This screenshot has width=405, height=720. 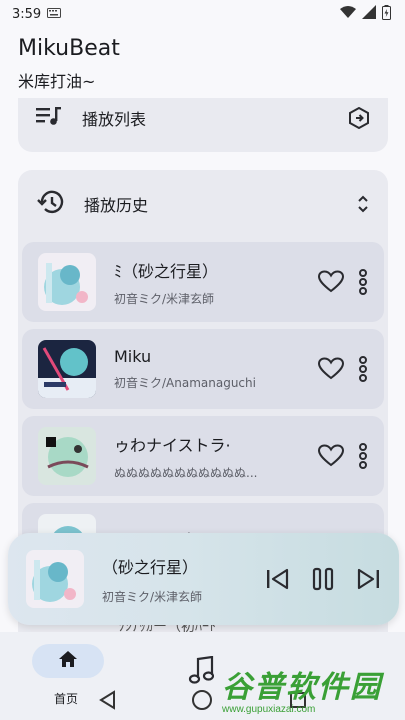 What do you see at coordinates (185, 383) in the screenshot?
I see `track-artist: 初音ミク/Anamanaguchi` at bounding box center [185, 383].